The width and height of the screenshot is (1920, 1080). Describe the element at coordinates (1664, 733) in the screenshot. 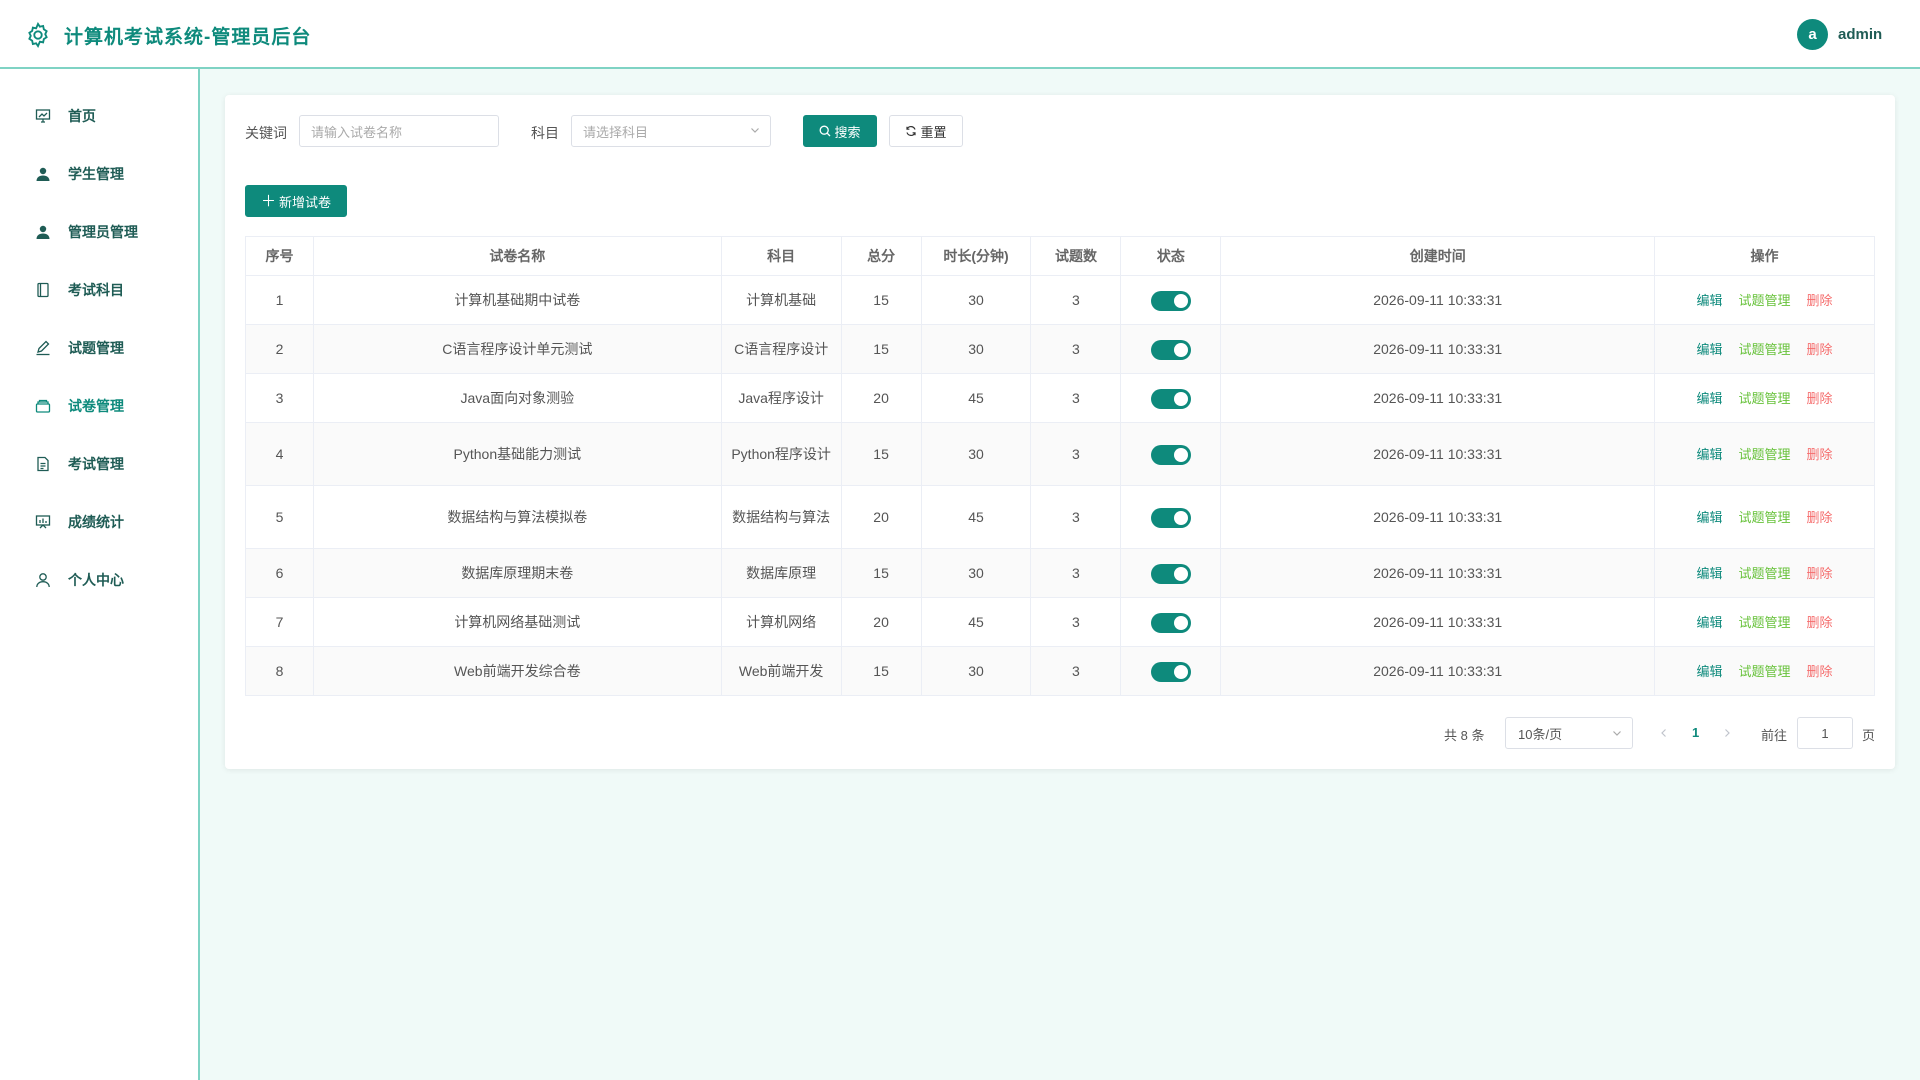

I see `prev-page-icon` at that location.